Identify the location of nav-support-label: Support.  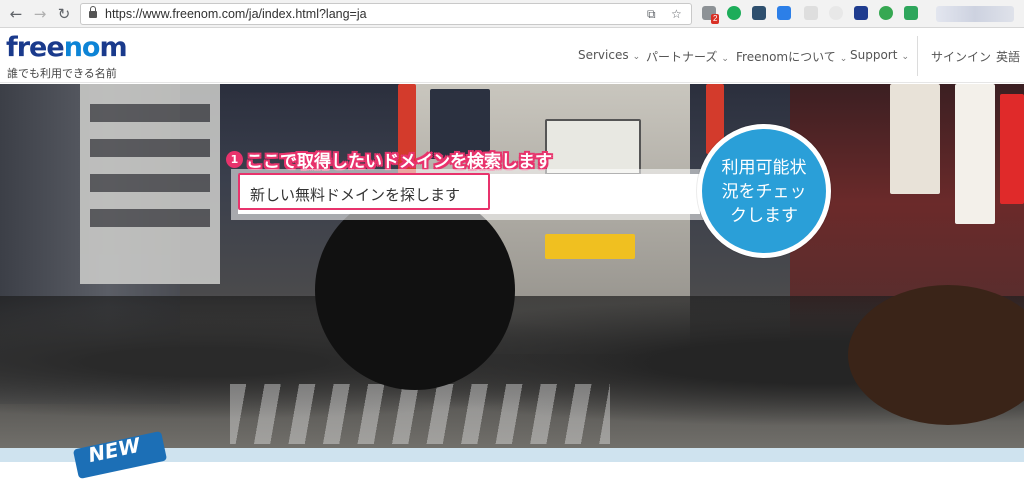
(874, 55).